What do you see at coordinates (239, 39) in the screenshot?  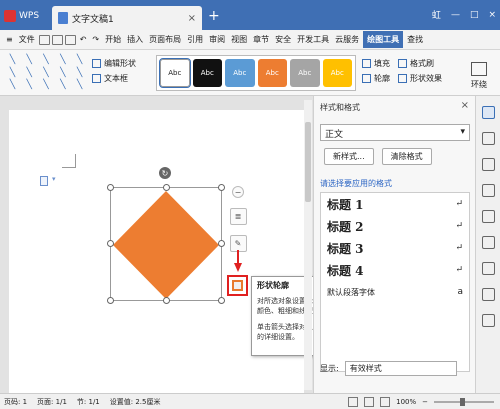 I see `menu-view: 视图` at bounding box center [239, 39].